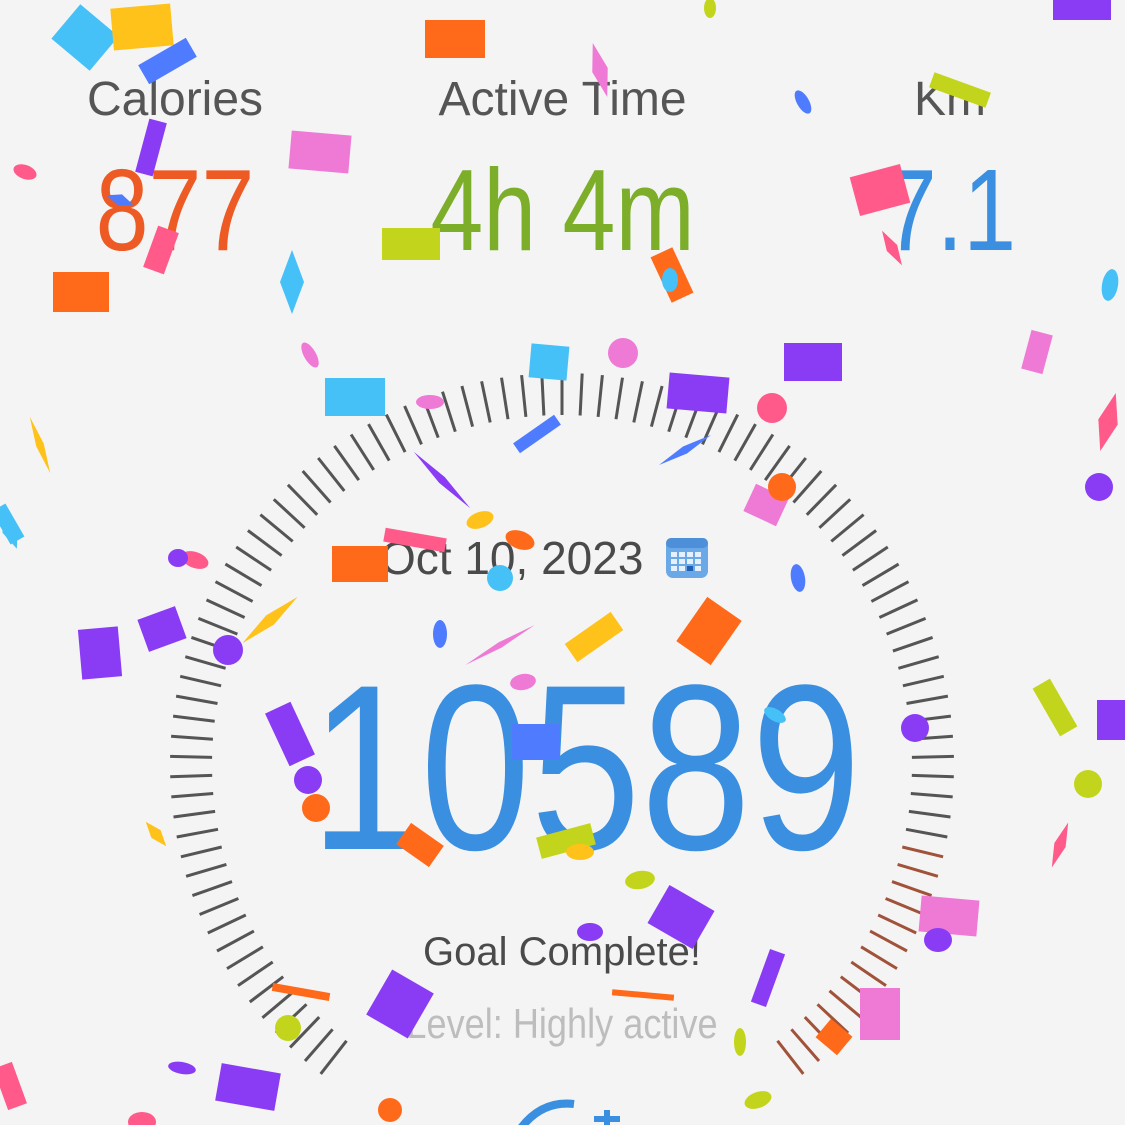 This screenshot has width=1125, height=1125. What do you see at coordinates (562, 952) in the screenshot?
I see `goal-status: Goal Complete!` at bounding box center [562, 952].